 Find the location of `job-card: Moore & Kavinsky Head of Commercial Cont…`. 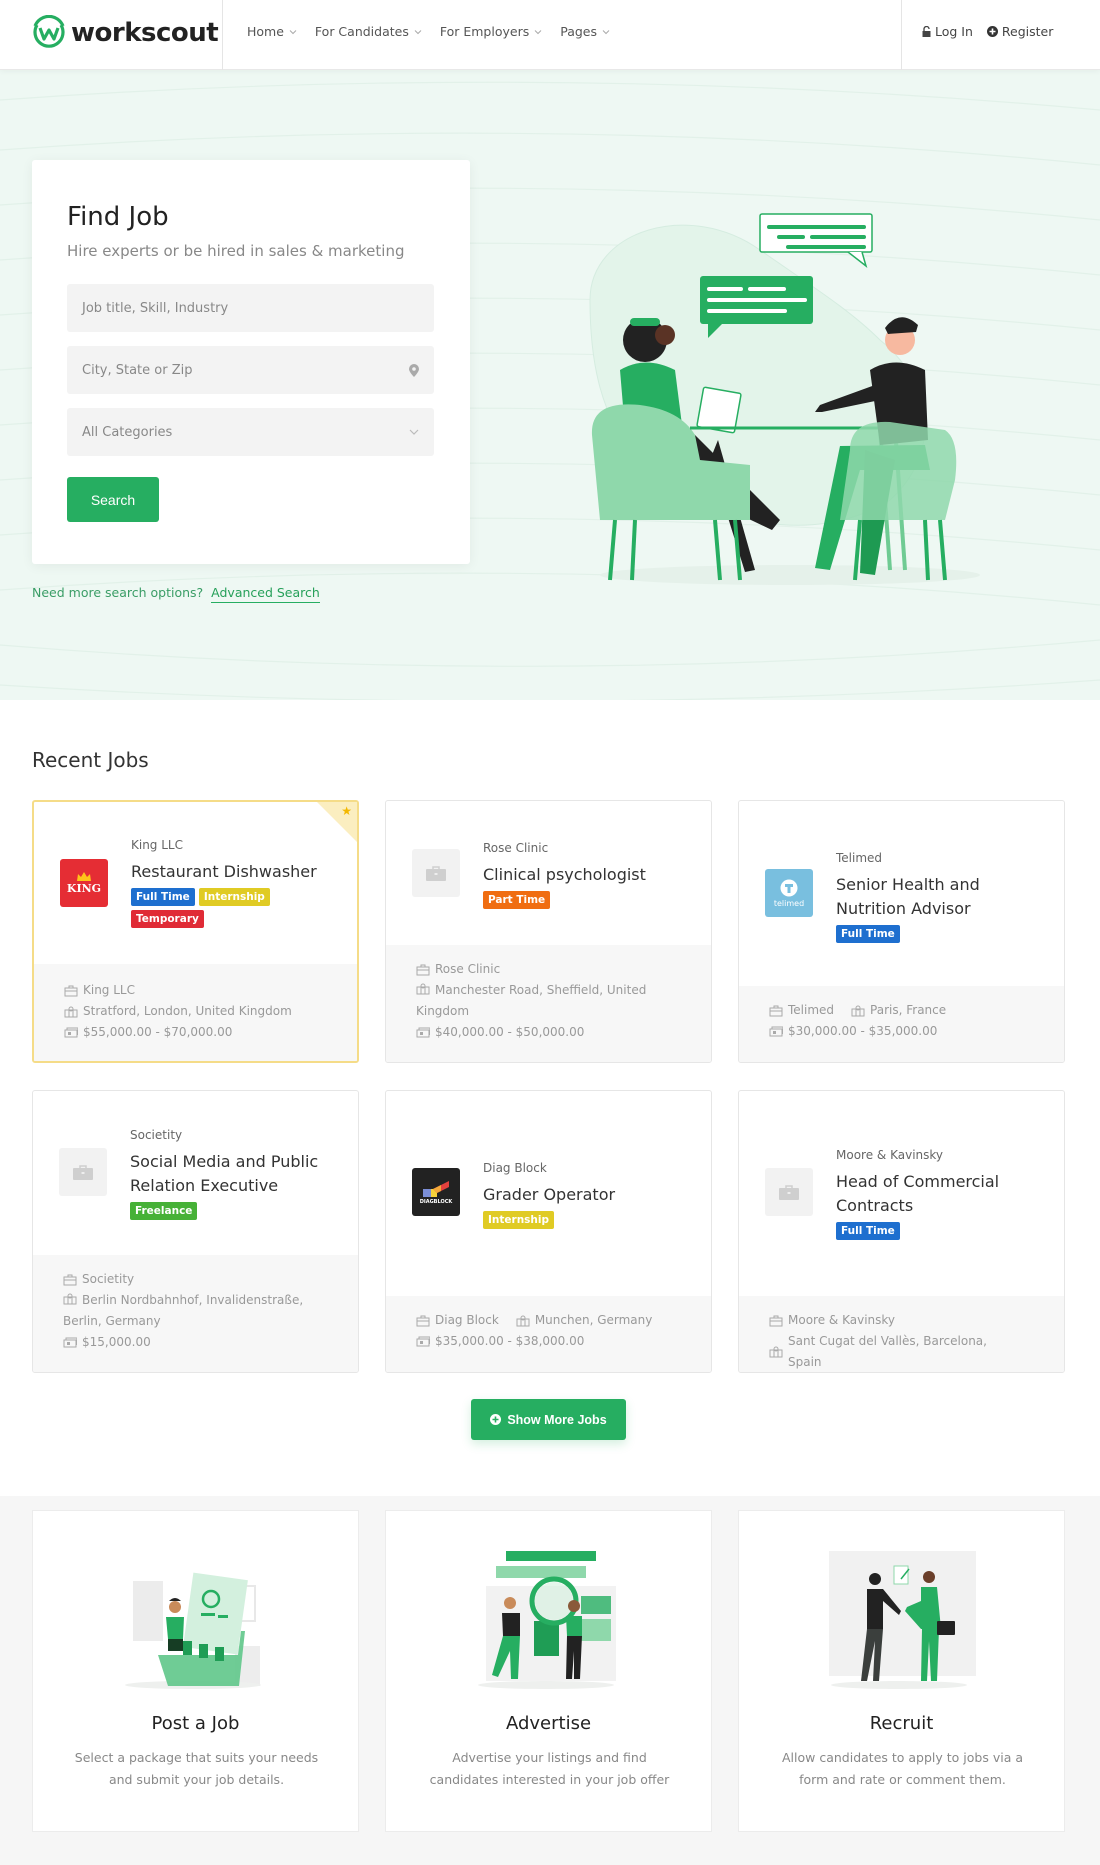

job-card: Moore & Kavinsky Head of Commercial Cont… is located at coordinates (901, 1231).